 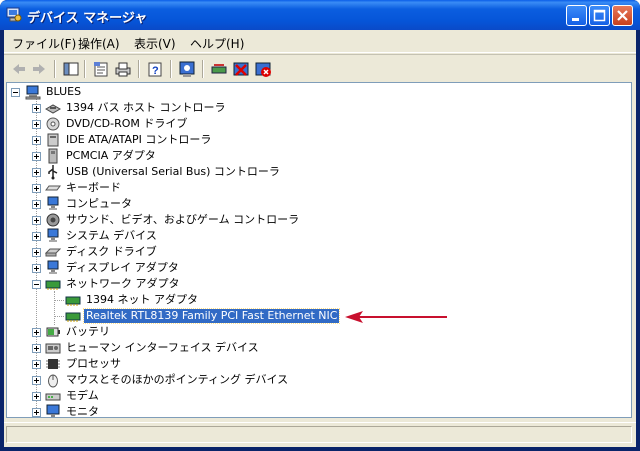 What do you see at coordinates (71, 69) in the screenshot?
I see `show-hide-console-tree-icon` at bounding box center [71, 69].